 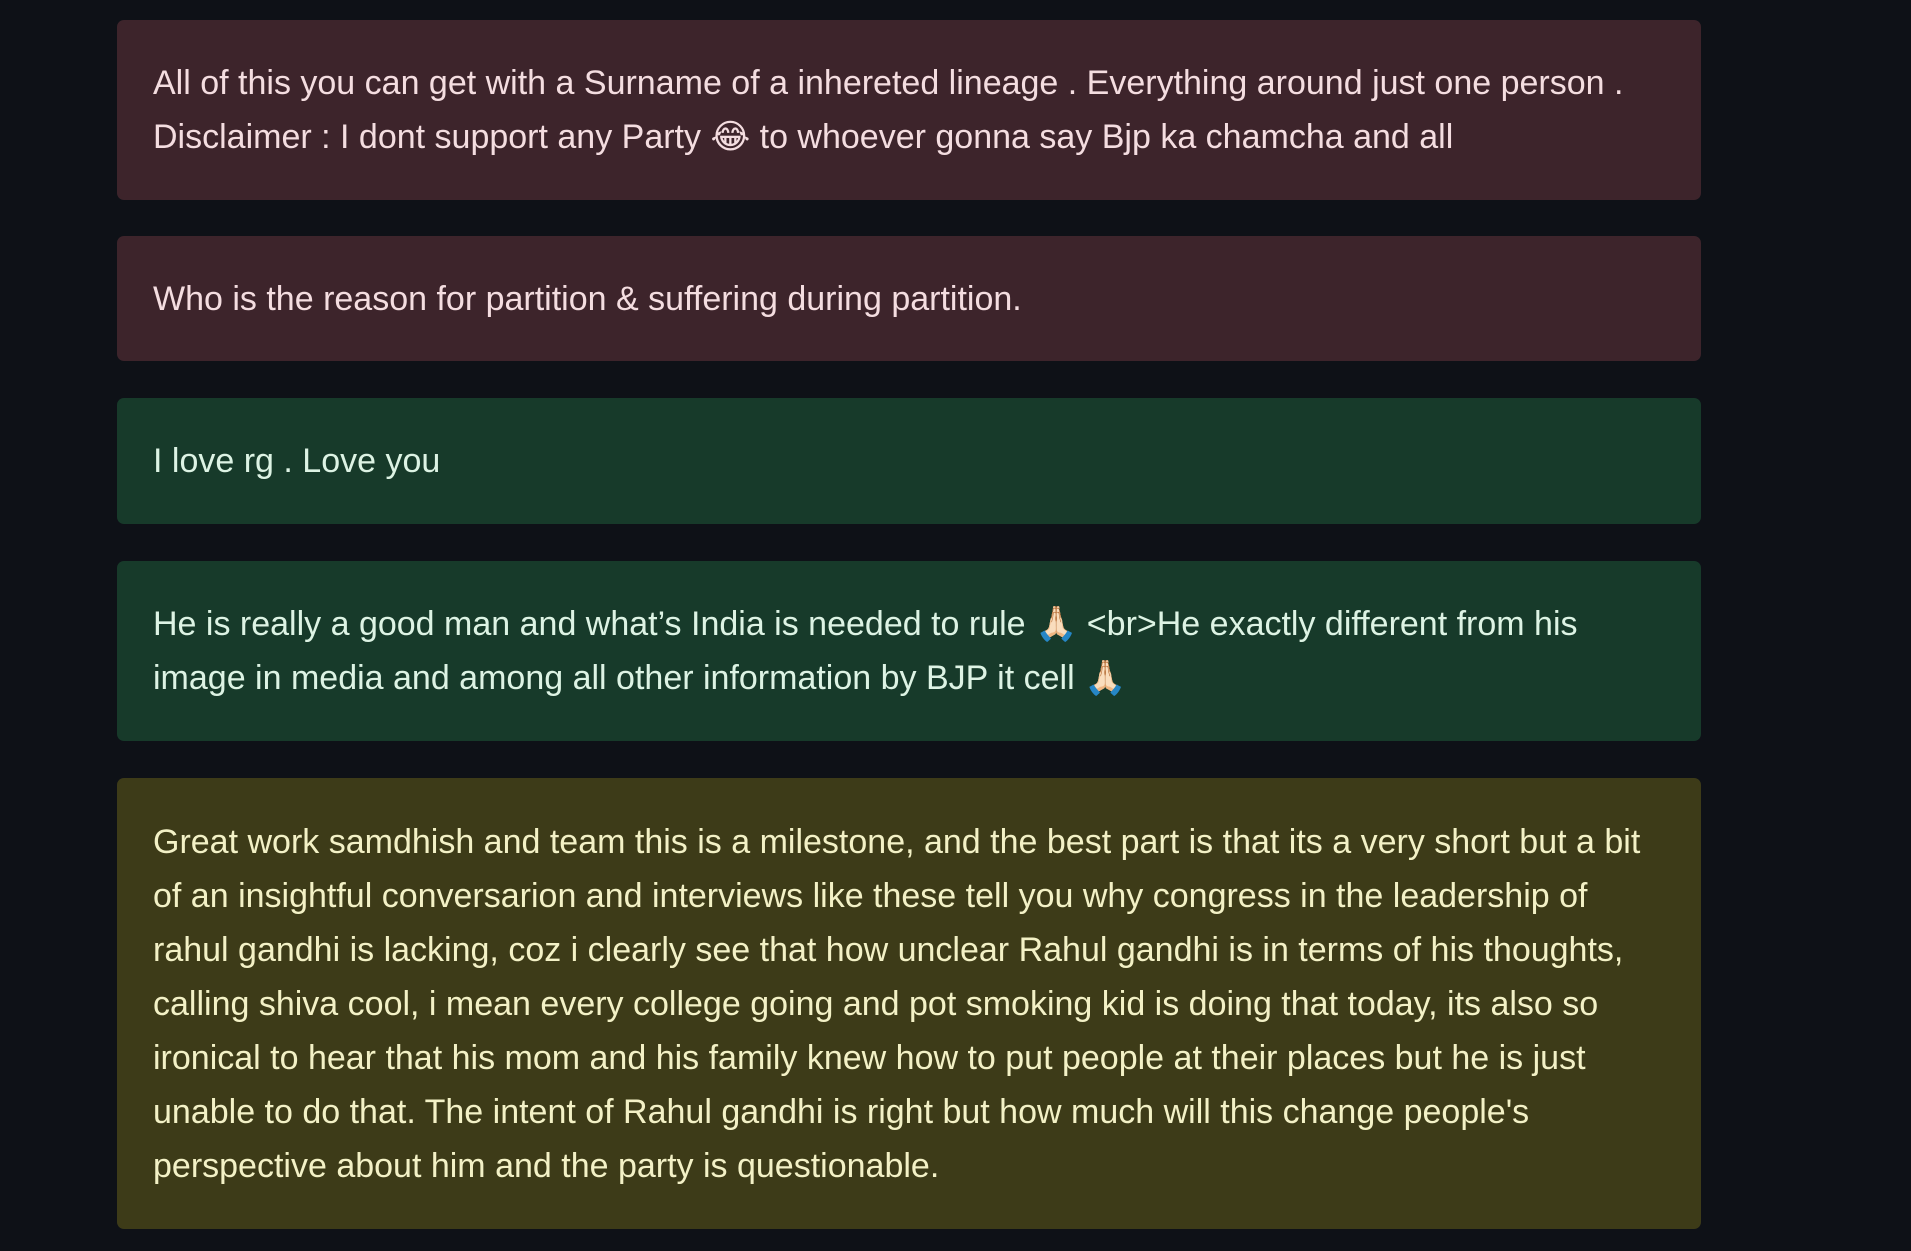 I want to click on comment-card-positive: I love rg . Love you, so click(x=909, y=461).